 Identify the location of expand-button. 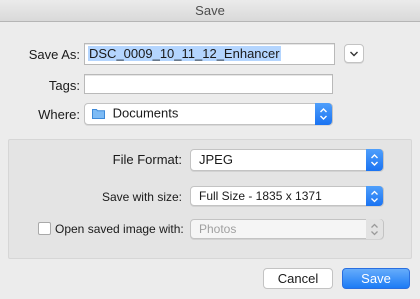
(354, 53).